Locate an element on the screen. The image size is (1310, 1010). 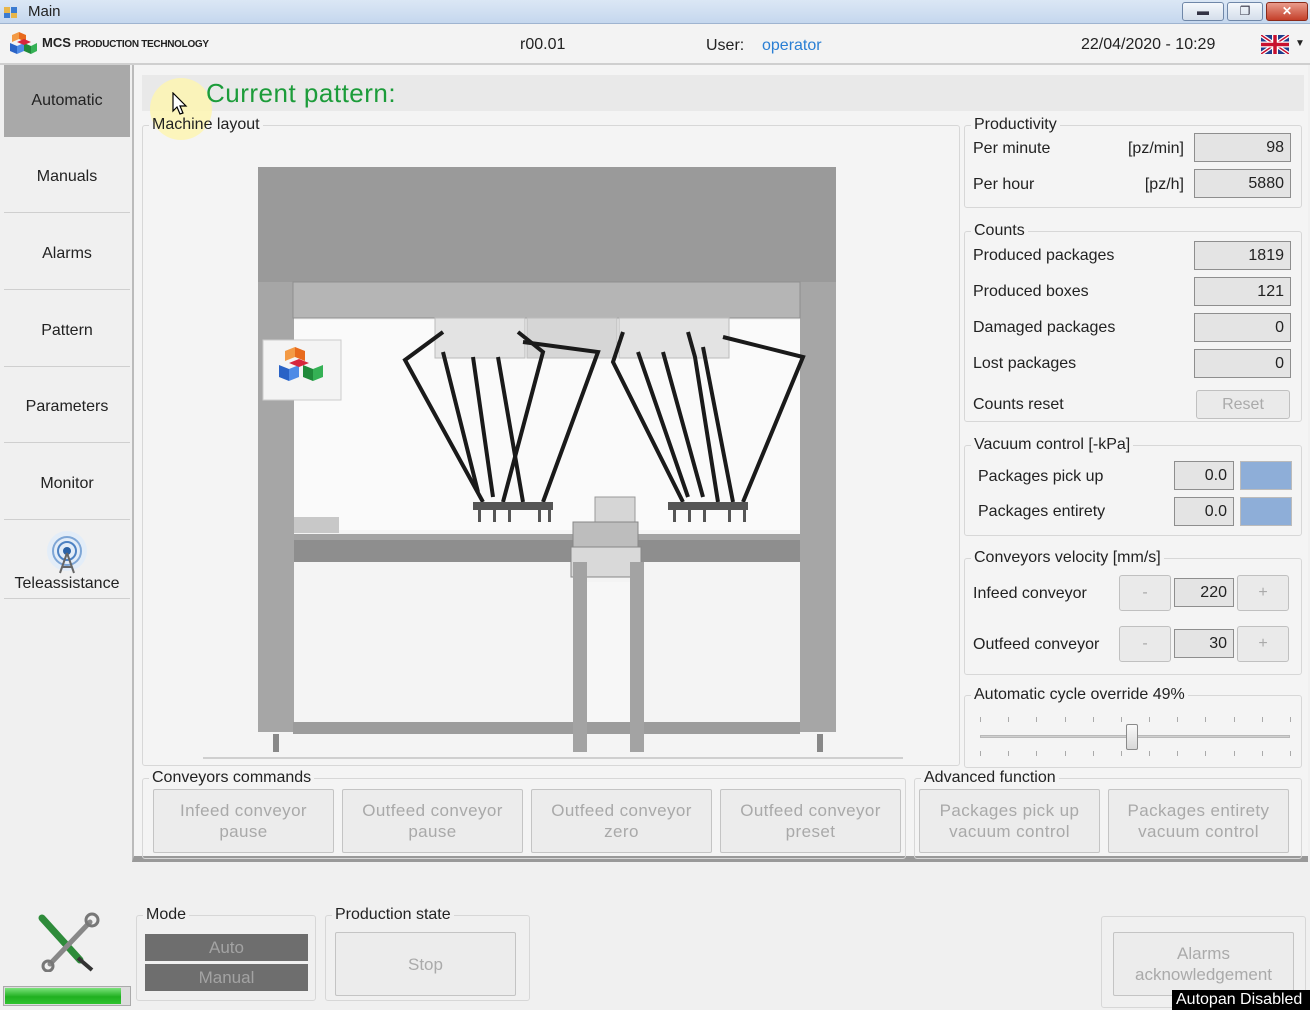
uk-flag-icon is located at coordinates (1275, 44).